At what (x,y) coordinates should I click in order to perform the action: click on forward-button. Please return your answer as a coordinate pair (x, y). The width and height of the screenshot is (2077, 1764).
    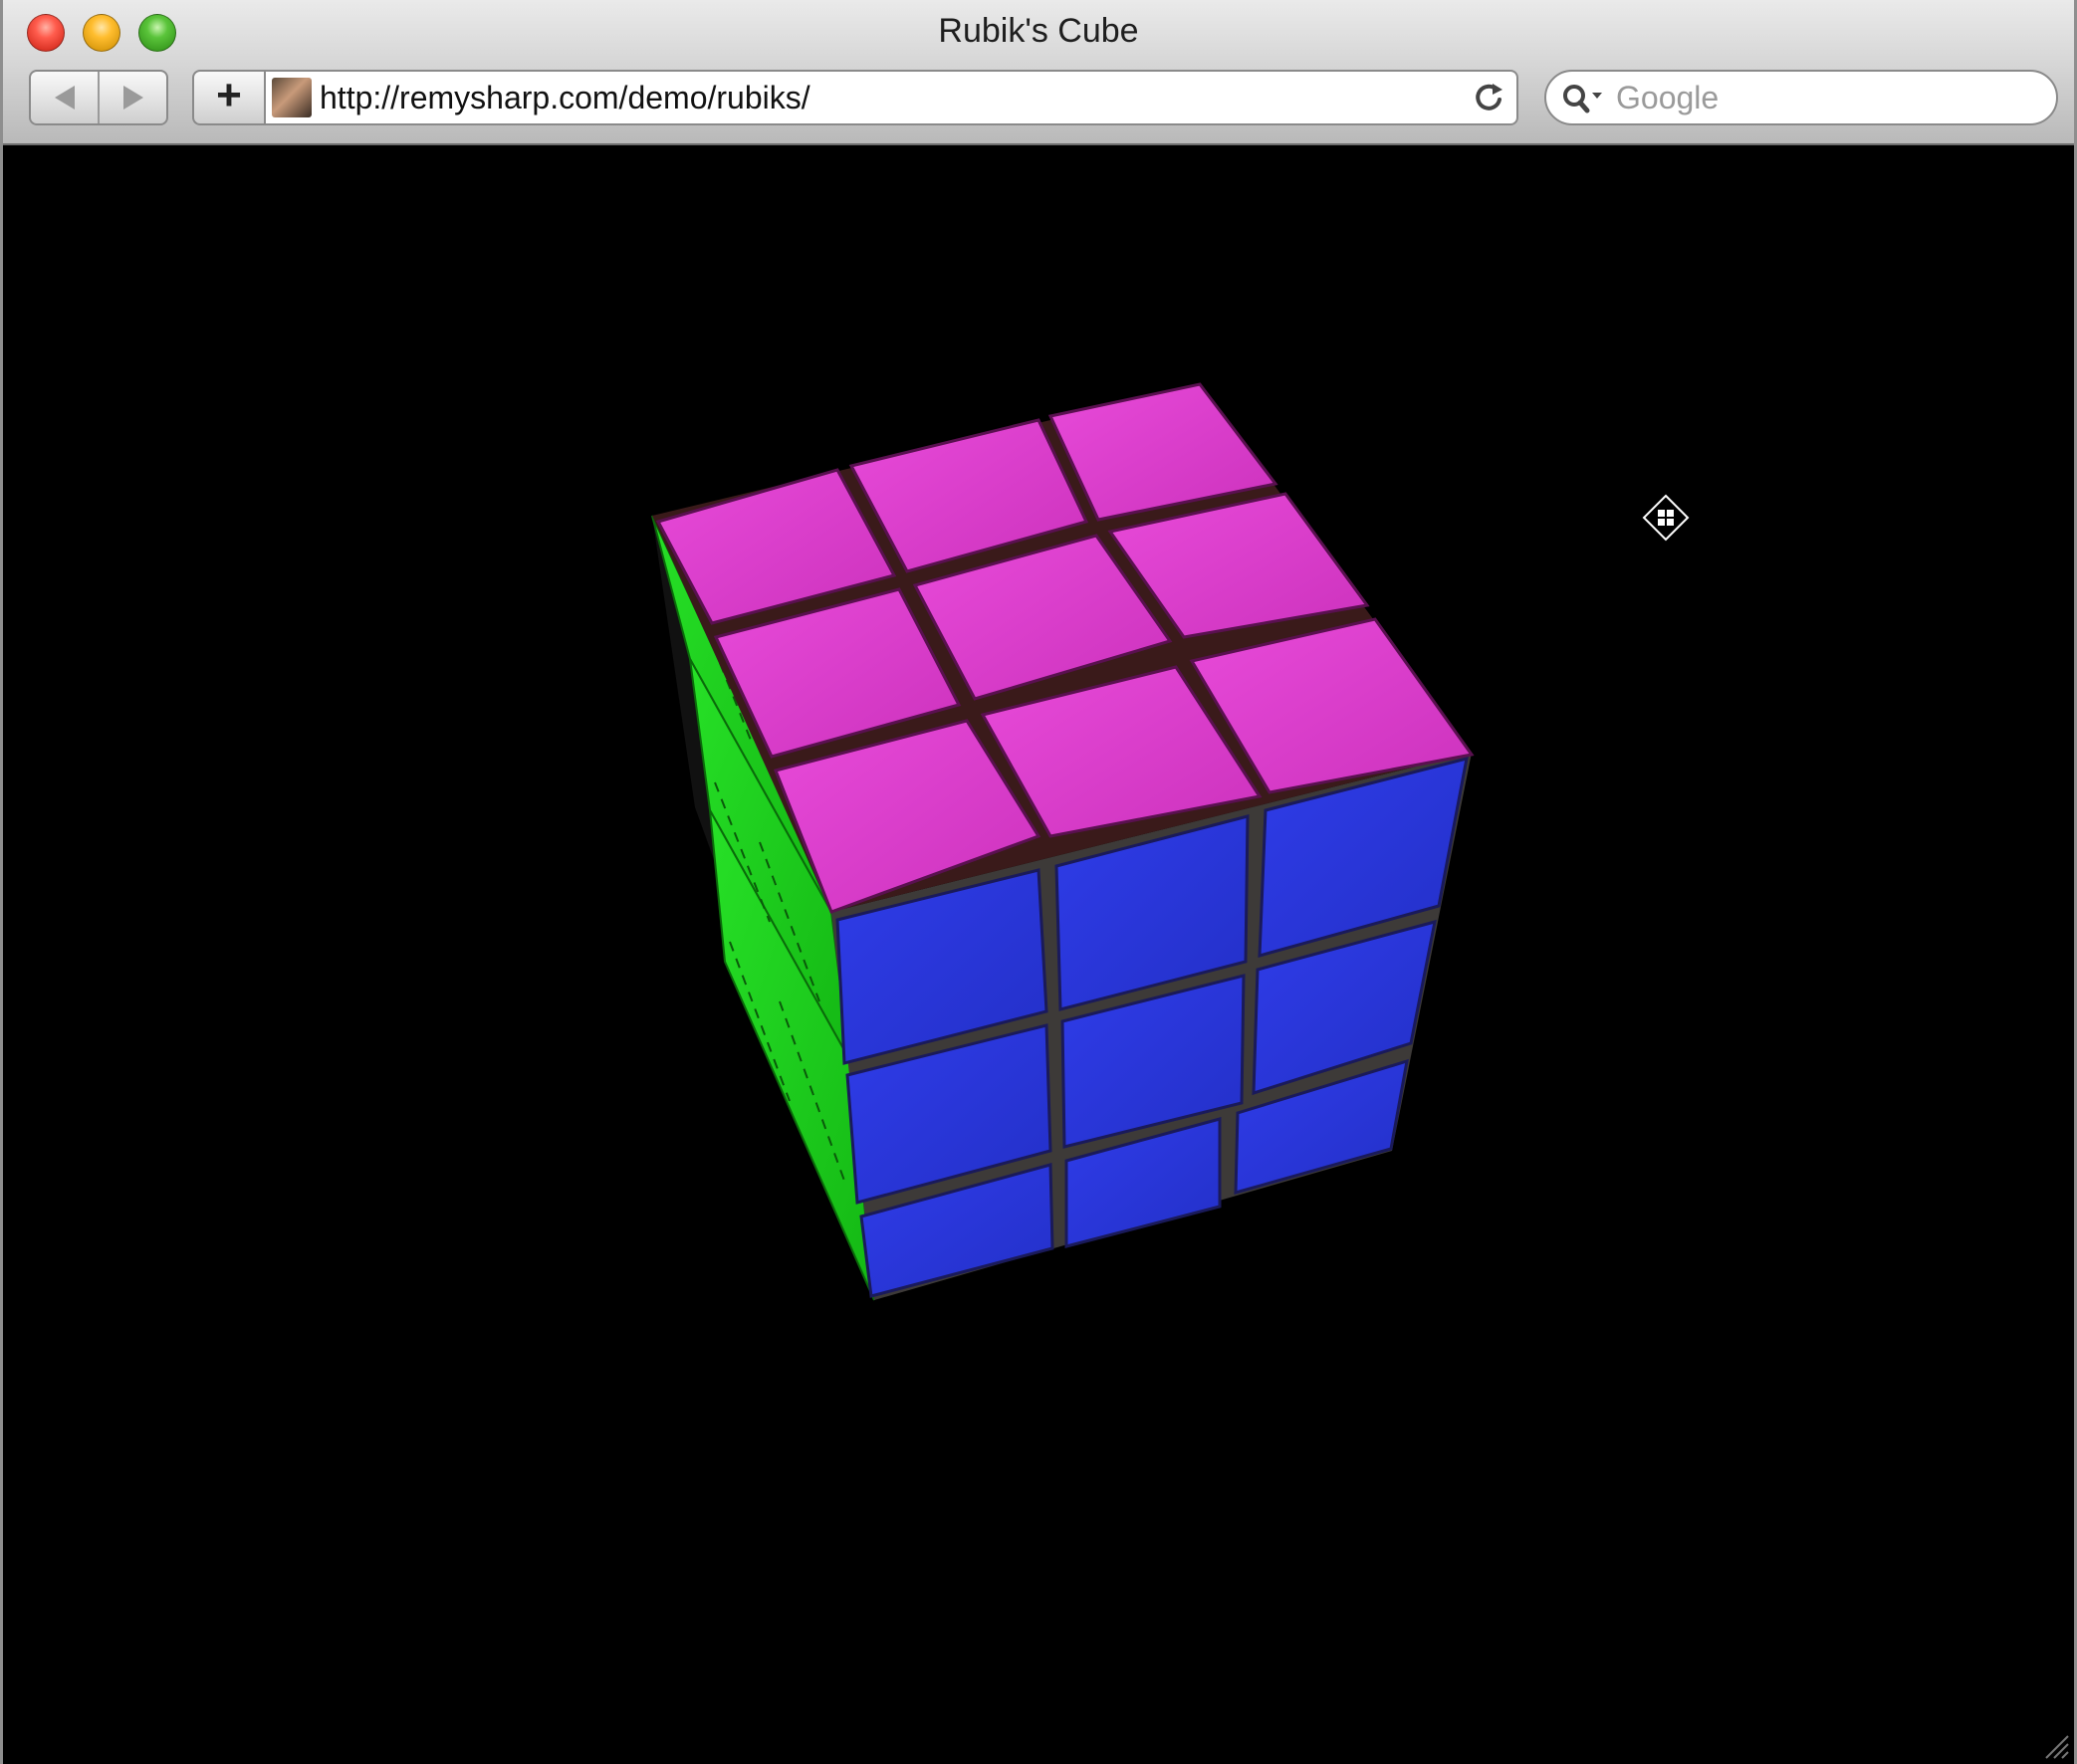
    Looking at the image, I should click on (132, 98).